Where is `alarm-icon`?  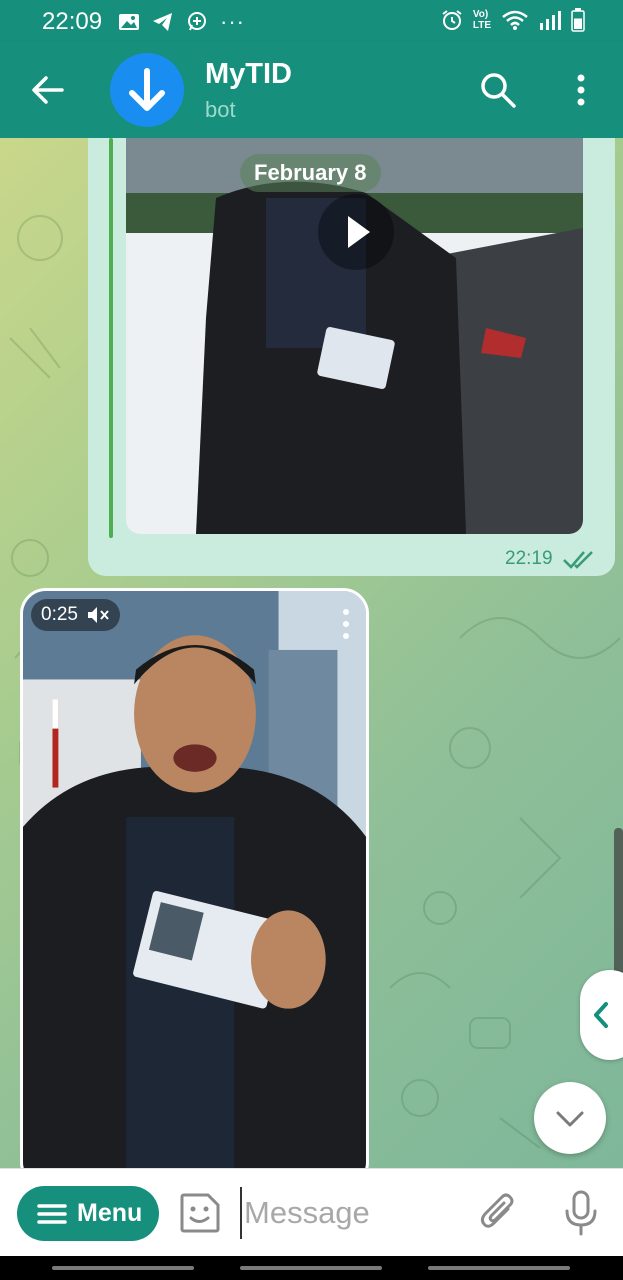 alarm-icon is located at coordinates (452, 20).